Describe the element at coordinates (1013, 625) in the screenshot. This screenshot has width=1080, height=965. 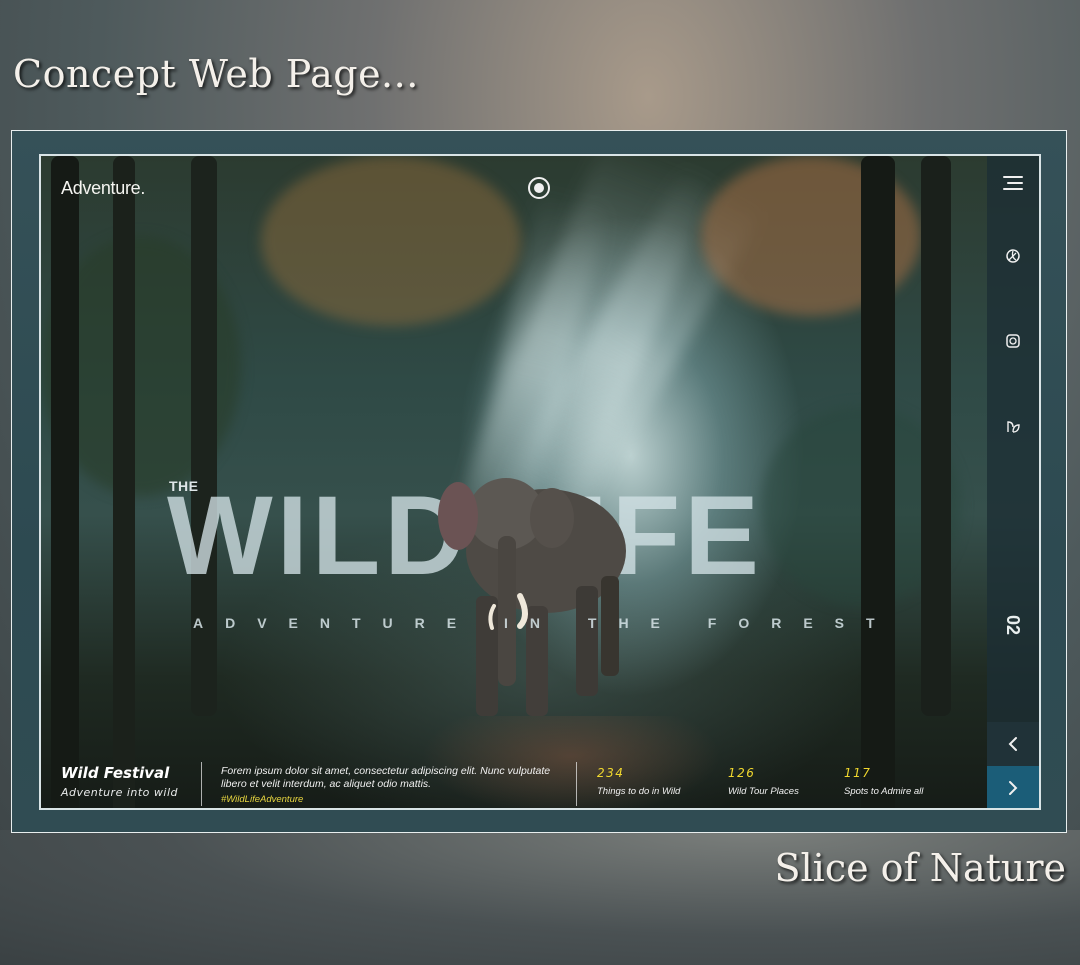
I see `slide-number: 02` at that location.